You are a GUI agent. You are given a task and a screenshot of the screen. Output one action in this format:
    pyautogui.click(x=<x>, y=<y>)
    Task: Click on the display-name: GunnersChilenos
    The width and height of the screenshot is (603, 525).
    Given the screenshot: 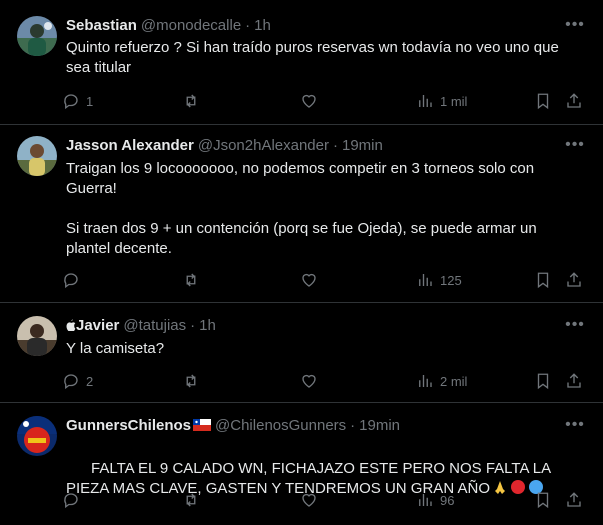 What is the action you would take?
    pyautogui.click(x=128, y=425)
    